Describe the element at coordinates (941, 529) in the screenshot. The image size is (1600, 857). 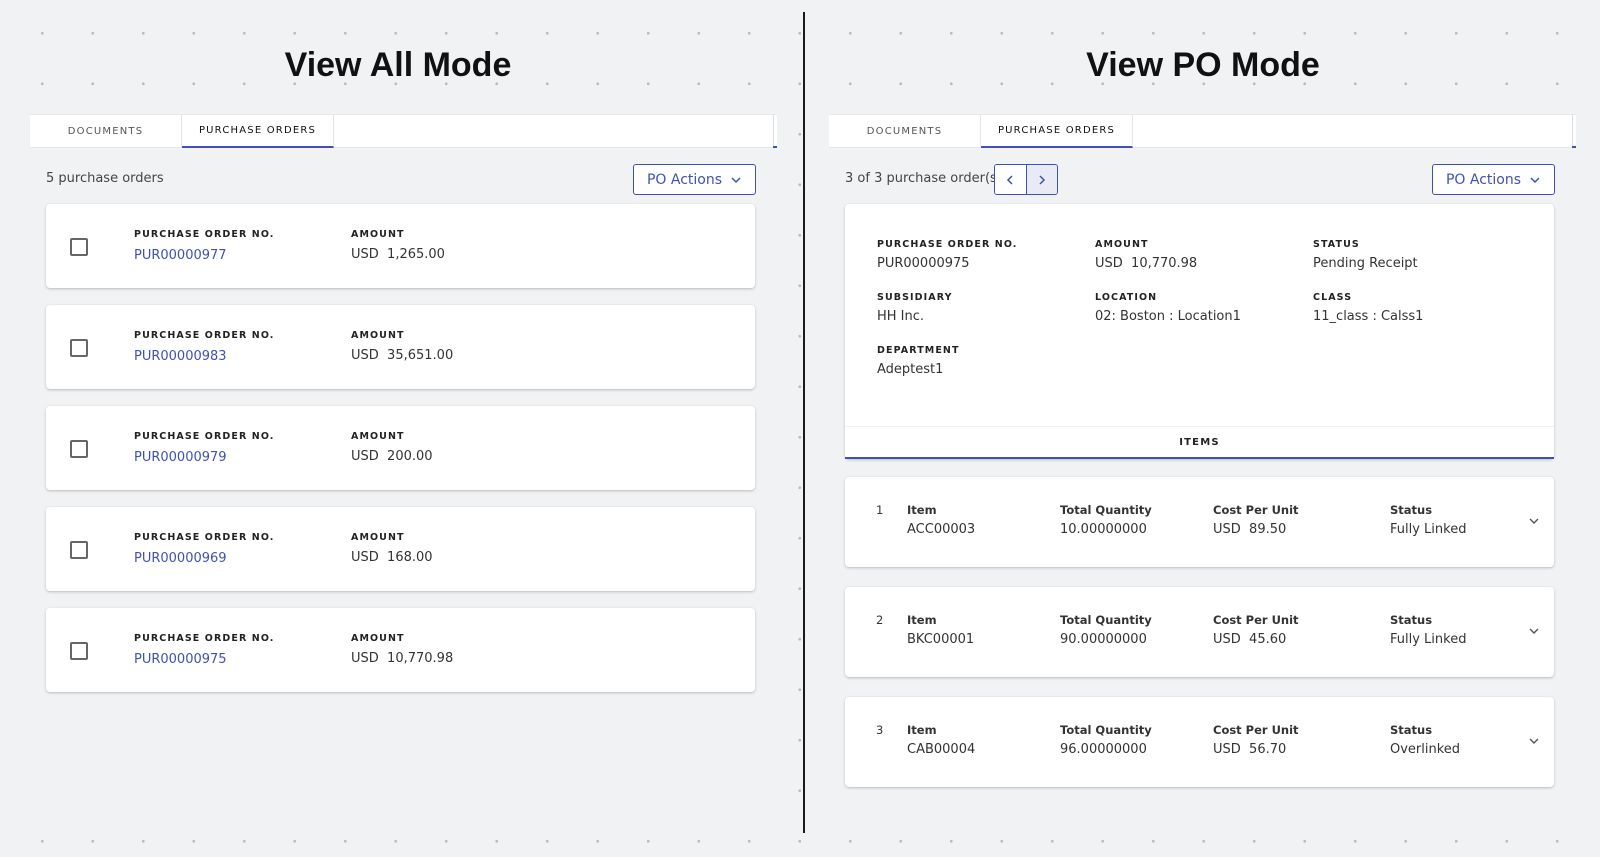
I see `item-value: ACC00003` at that location.